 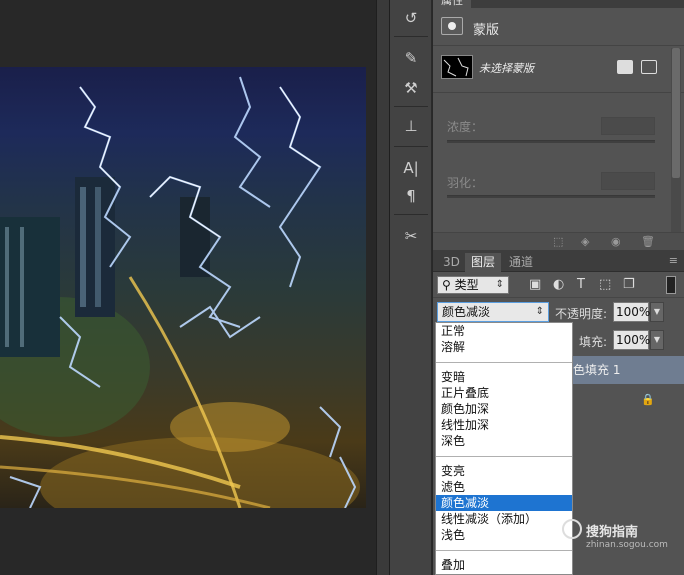 I want to click on blend-mode-option: 滤色, so click(x=504, y=487).